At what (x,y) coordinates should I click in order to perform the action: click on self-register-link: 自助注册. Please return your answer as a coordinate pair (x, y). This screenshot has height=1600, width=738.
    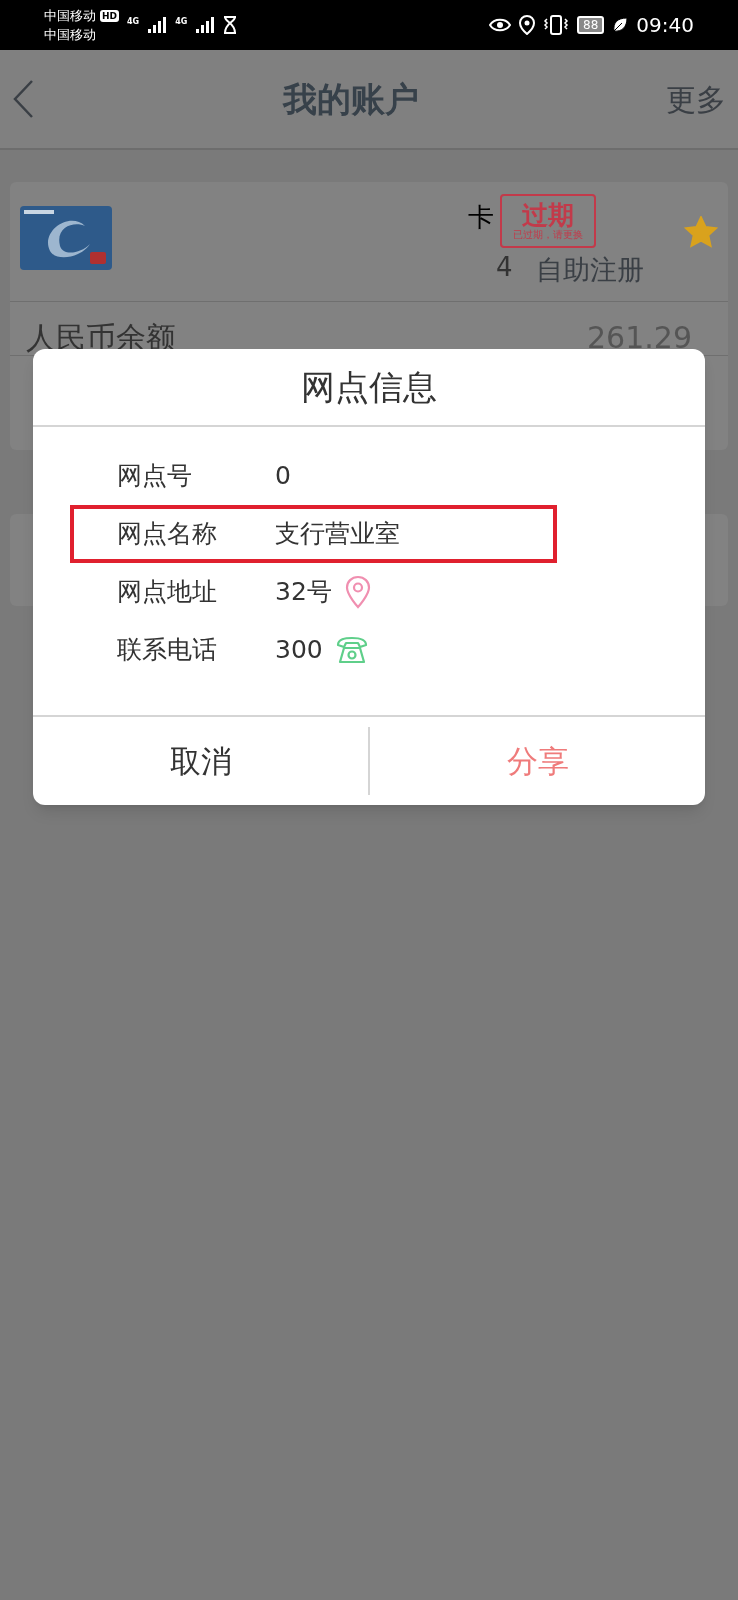
    Looking at the image, I should click on (590, 269).